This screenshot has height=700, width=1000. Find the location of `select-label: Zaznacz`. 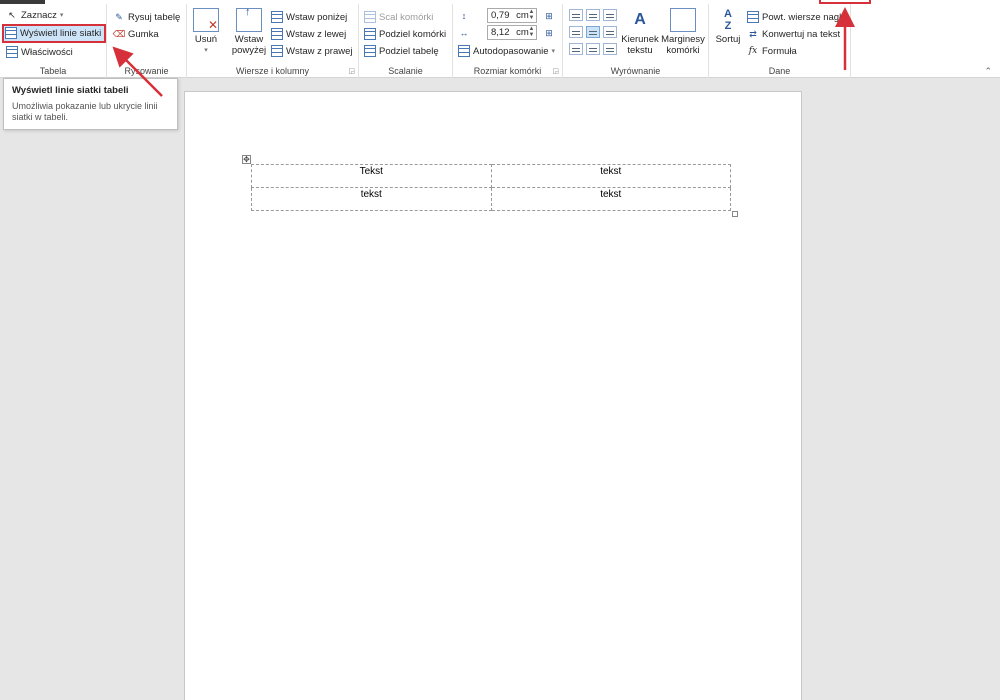

select-label: Zaznacz is located at coordinates (39, 15).